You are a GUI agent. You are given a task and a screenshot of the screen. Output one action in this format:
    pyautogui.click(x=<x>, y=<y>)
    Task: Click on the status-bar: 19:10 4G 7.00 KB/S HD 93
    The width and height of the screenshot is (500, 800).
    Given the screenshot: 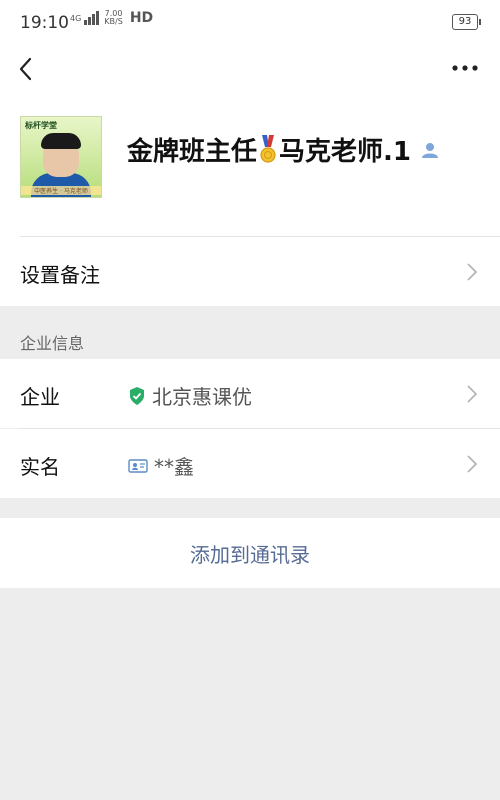 What is the action you would take?
    pyautogui.click(x=250, y=23)
    